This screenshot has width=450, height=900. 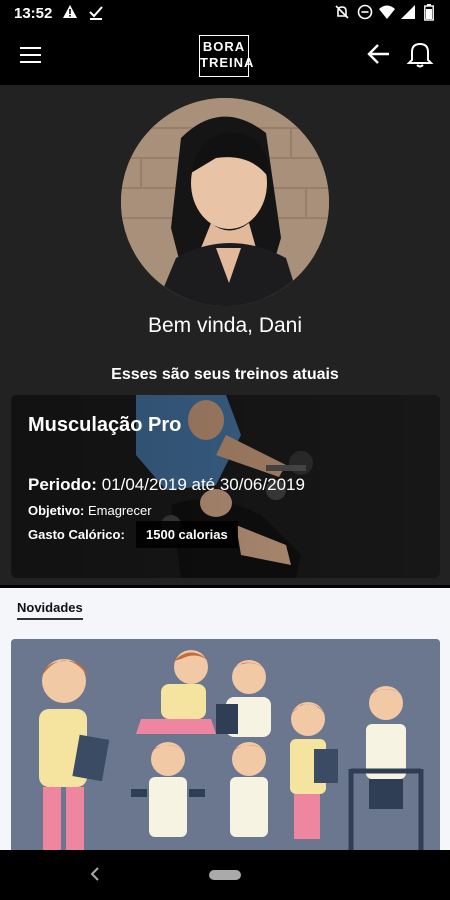 I want to click on bell-icon, so click(x=420, y=54).